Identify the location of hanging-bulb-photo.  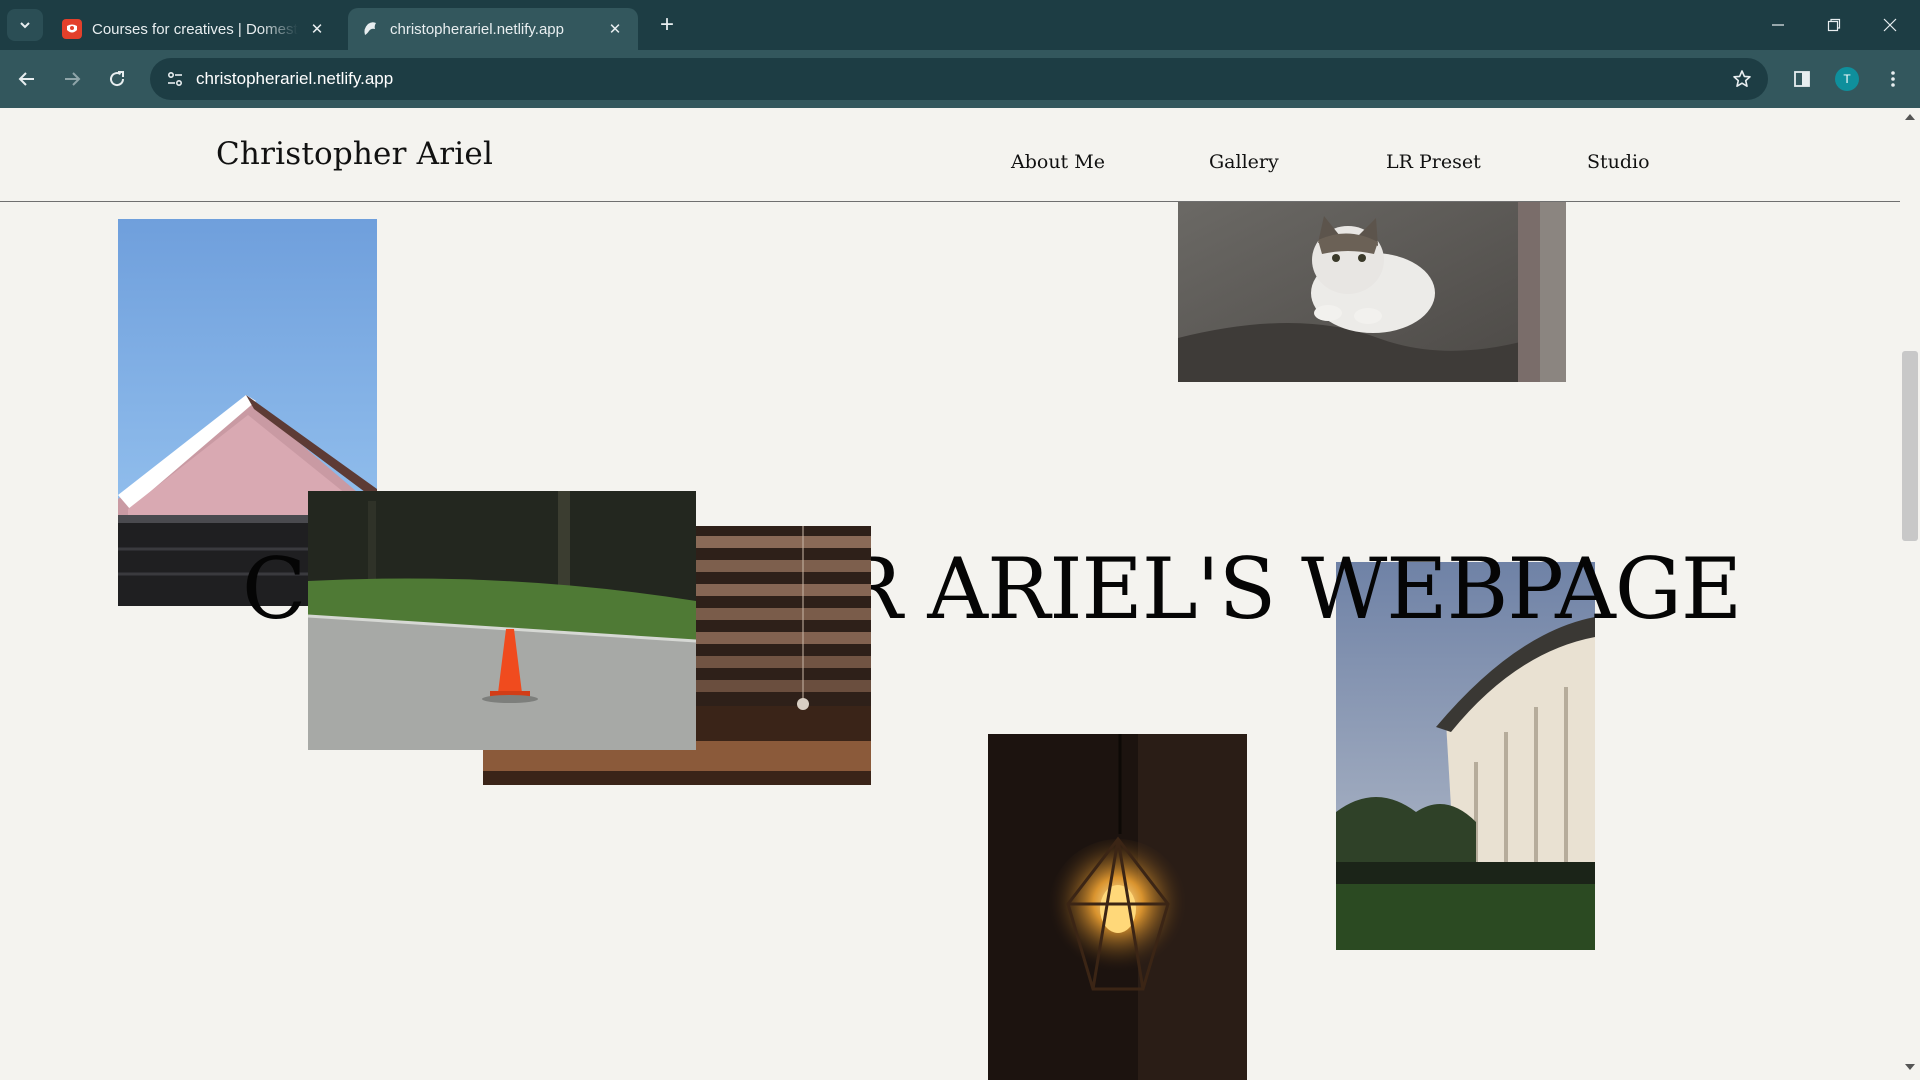
(1117, 907).